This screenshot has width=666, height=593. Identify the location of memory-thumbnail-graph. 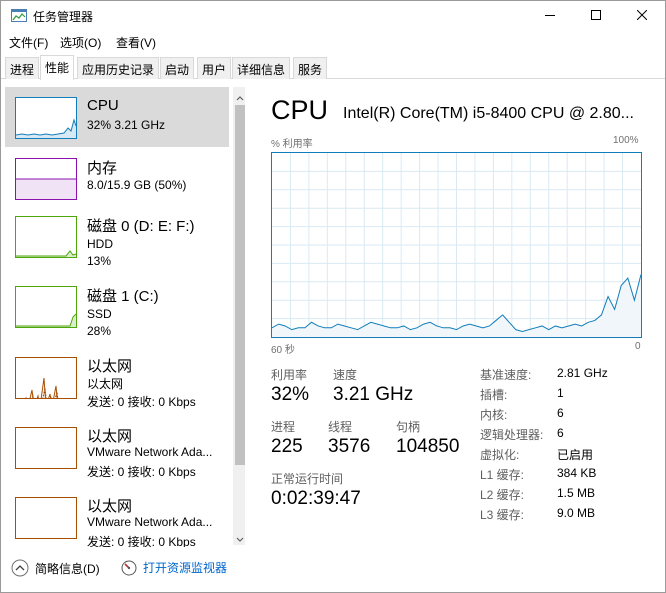
(46, 179).